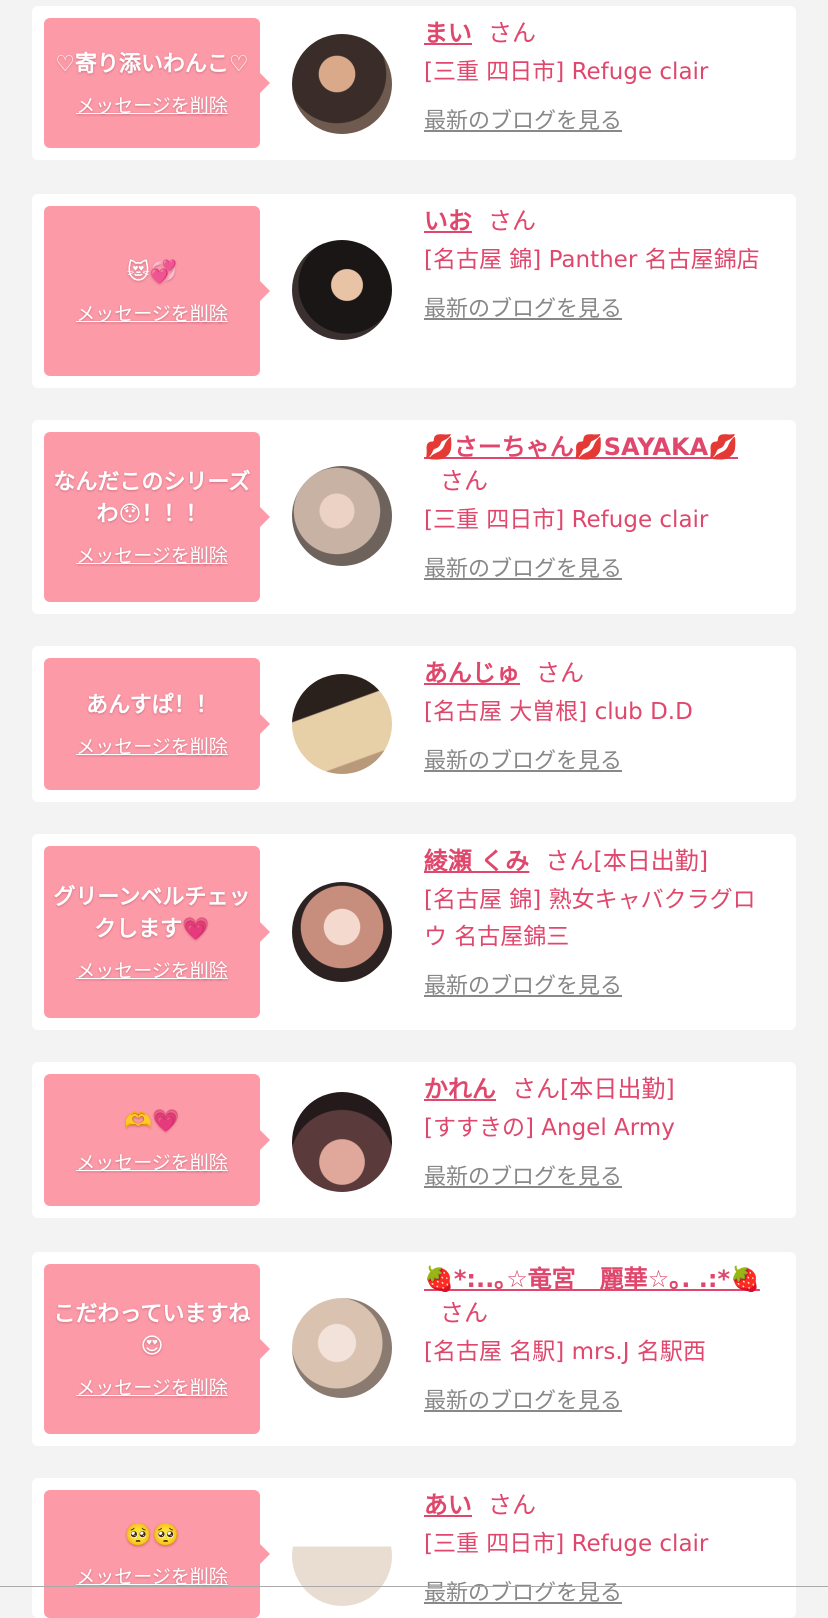 The width and height of the screenshot is (828, 1618). Describe the element at coordinates (152, 272) in the screenshot. I see `message-text: 😻💞` at that location.